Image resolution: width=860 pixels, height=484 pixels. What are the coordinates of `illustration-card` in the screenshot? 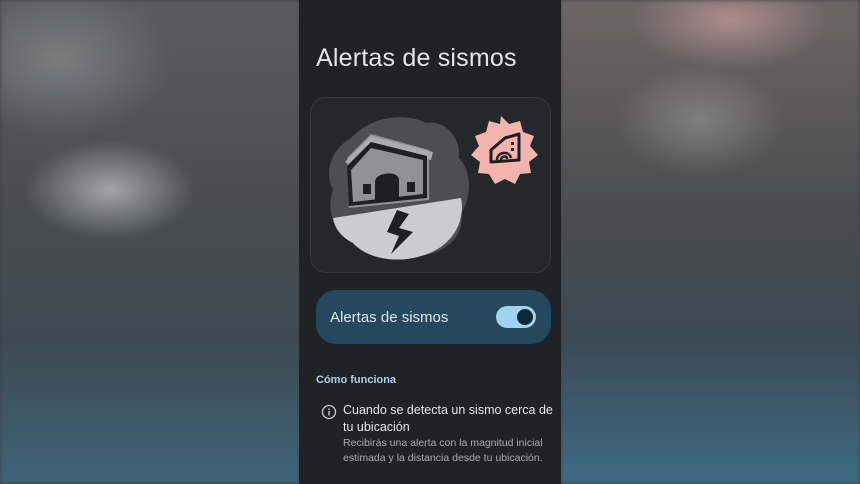 It's located at (430, 185).